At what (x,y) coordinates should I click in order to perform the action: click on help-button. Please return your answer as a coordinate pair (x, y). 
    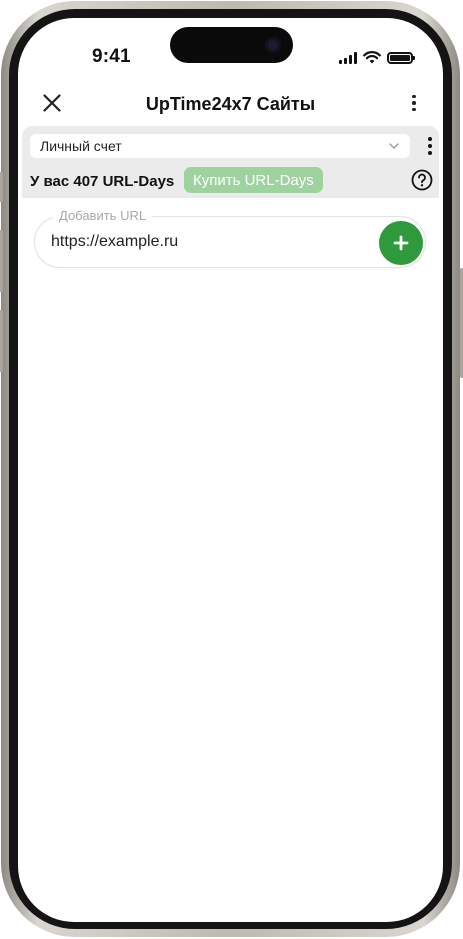
    Looking at the image, I should click on (422, 180).